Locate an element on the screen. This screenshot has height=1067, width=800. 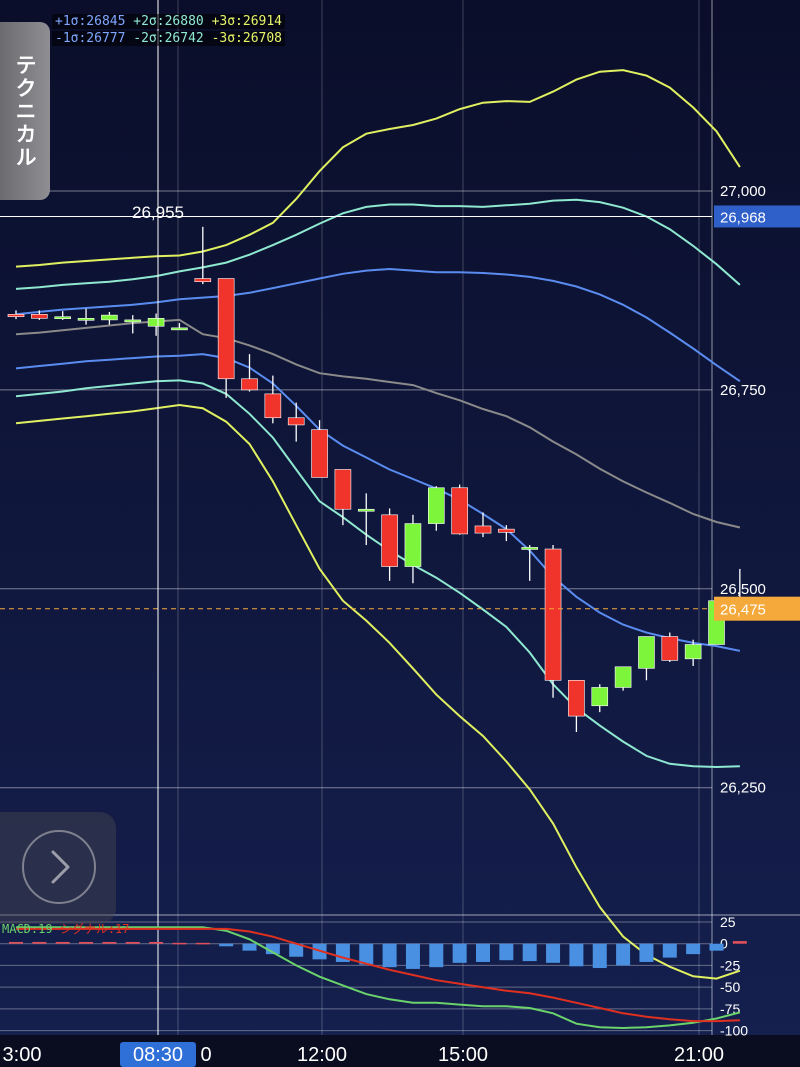
macd-tick-label: -25 is located at coordinates (730, 965).